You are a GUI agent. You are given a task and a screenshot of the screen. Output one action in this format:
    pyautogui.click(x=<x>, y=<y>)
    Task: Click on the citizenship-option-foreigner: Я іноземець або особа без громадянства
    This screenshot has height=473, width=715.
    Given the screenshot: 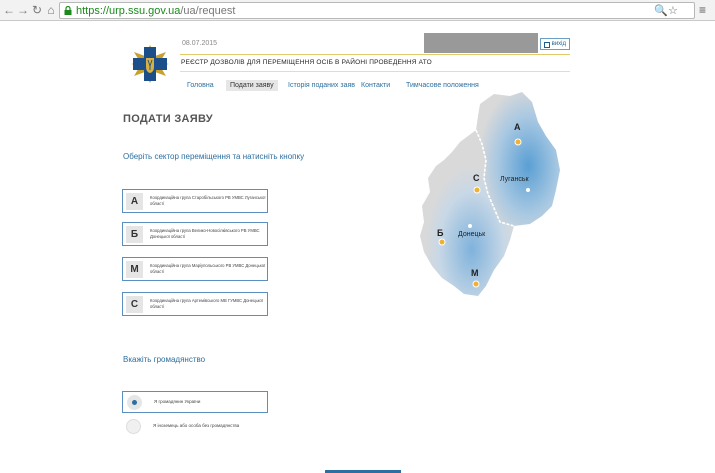 What is the action you would take?
    pyautogui.click(x=195, y=427)
    